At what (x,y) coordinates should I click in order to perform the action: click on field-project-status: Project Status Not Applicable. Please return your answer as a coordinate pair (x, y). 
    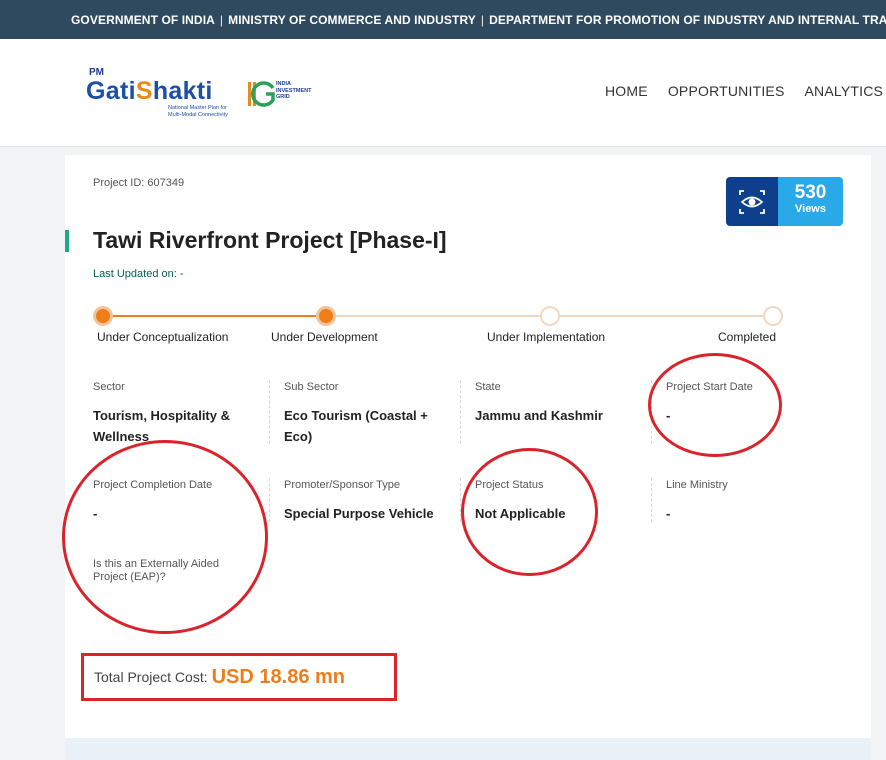
    Looking at the image, I should click on (560, 501).